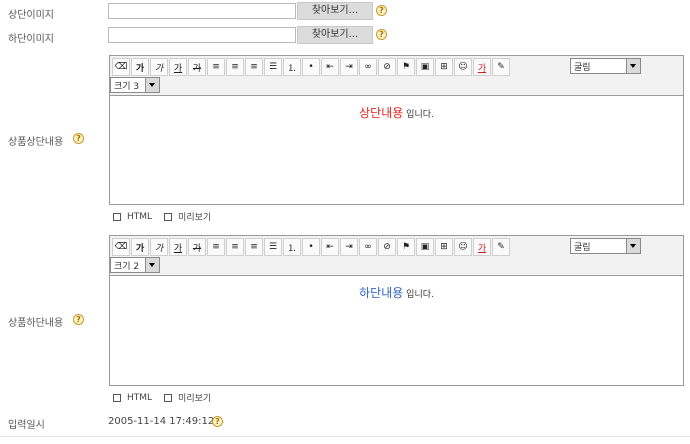  What do you see at coordinates (396, 113) in the screenshot?
I see `editor-content-text: 상단내용 입니다.` at bounding box center [396, 113].